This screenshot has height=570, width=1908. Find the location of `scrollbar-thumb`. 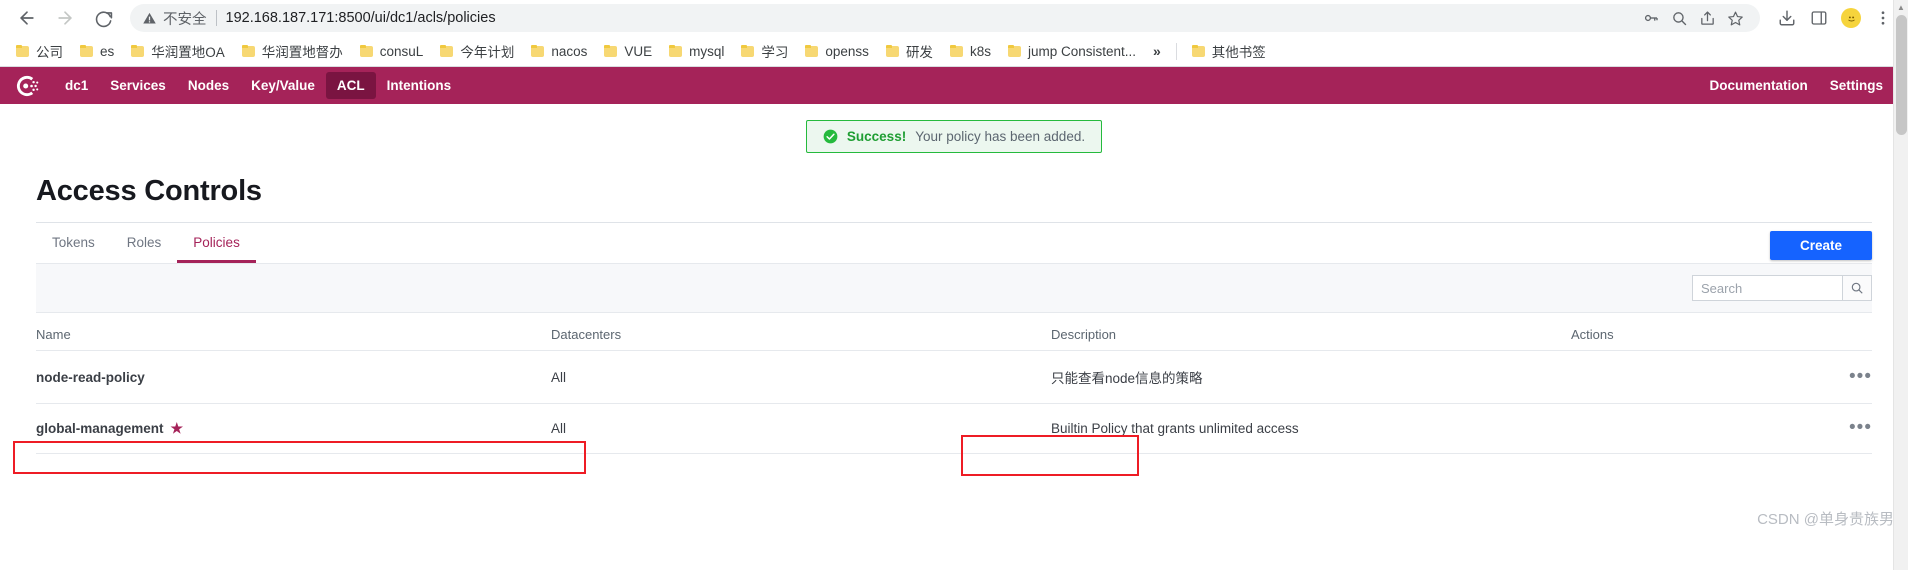

scrollbar-thumb is located at coordinates (1901, 75).